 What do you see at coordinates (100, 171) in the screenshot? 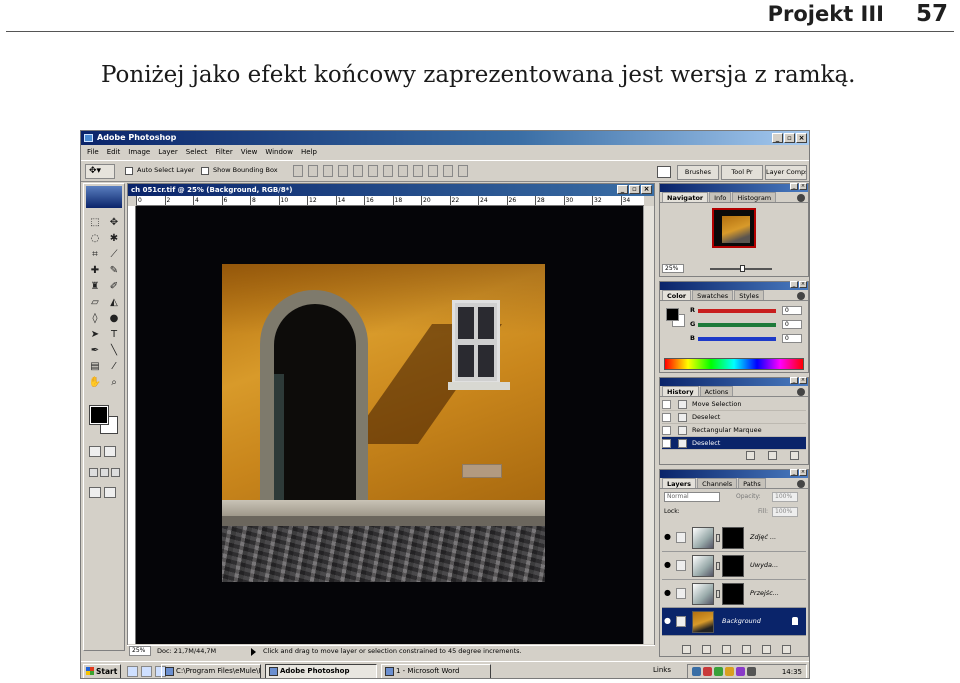
I see `tool-preset-picker: ✥▾` at bounding box center [100, 171].